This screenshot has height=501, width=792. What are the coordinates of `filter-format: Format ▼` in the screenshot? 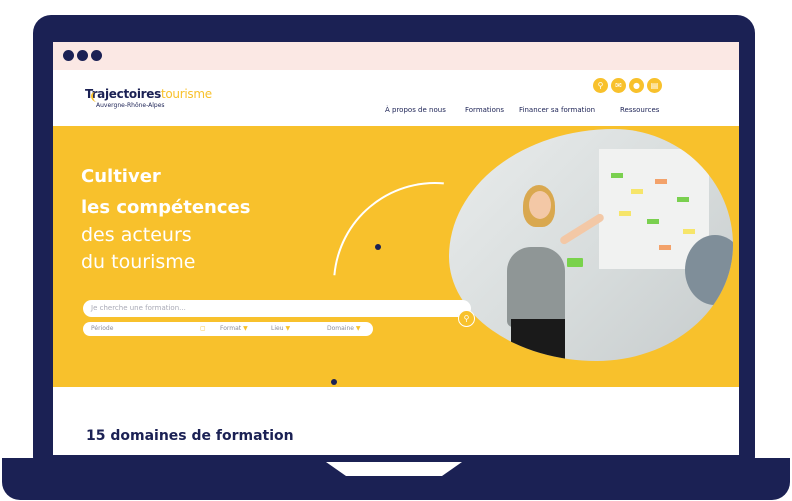 It's located at (234, 328).